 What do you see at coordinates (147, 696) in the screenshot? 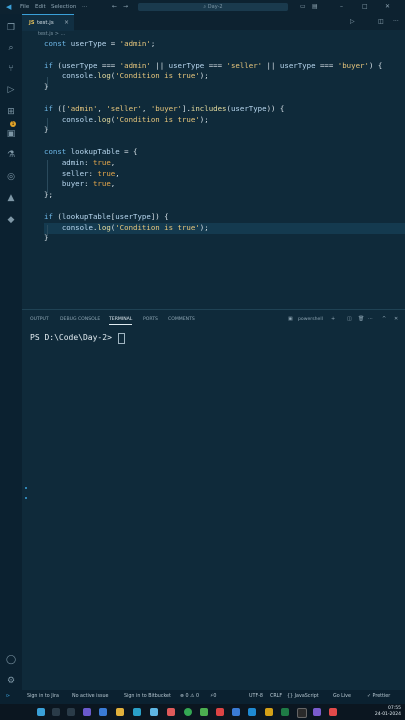
I see `status-bitbucket: Sign in to Bitbucket` at bounding box center [147, 696].